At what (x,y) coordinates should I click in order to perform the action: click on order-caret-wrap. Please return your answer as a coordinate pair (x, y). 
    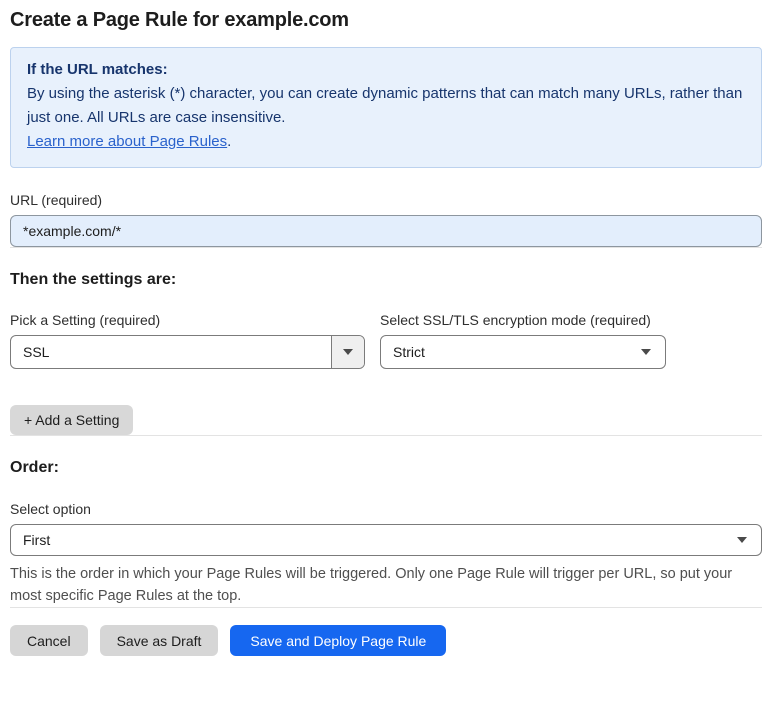
    Looking at the image, I should click on (749, 540).